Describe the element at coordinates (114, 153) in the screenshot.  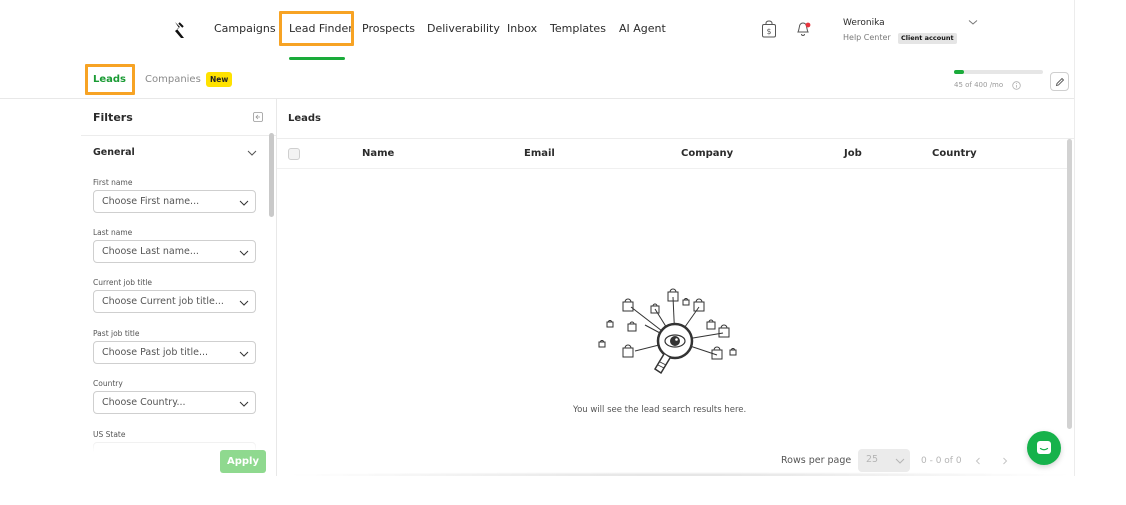
I see `general-section-title: General` at that location.